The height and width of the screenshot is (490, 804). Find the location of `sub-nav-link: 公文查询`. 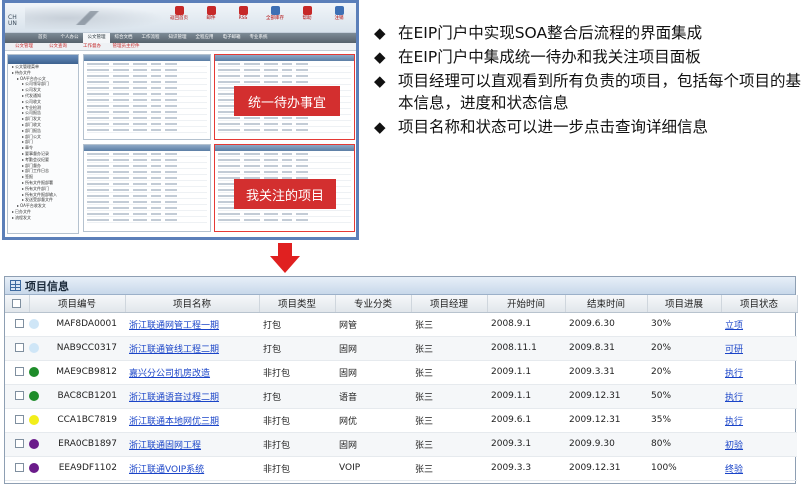

sub-nav-link: 公文查询 is located at coordinates (58, 46).